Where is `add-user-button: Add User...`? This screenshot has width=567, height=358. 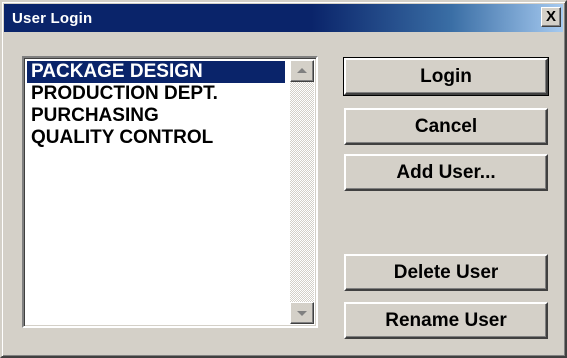
add-user-button: Add User... is located at coordinates (446, 172).